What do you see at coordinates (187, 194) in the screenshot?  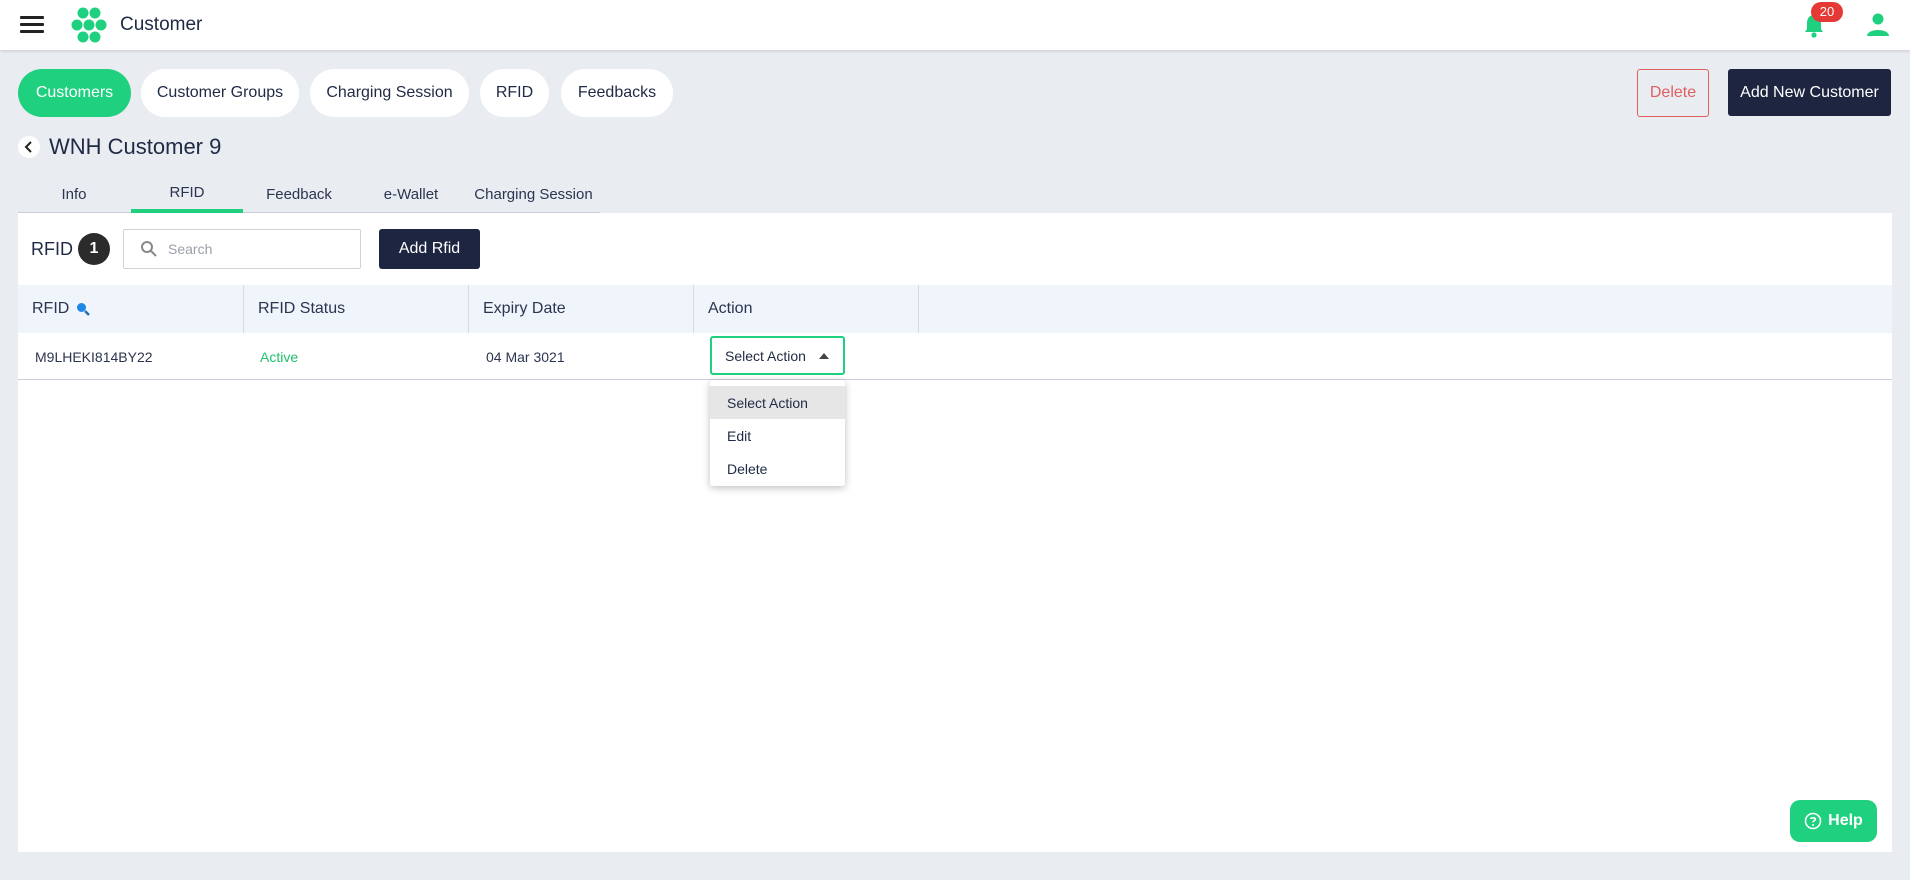 I see `tab-rfid: RFID` at bounding box center [187, 194].